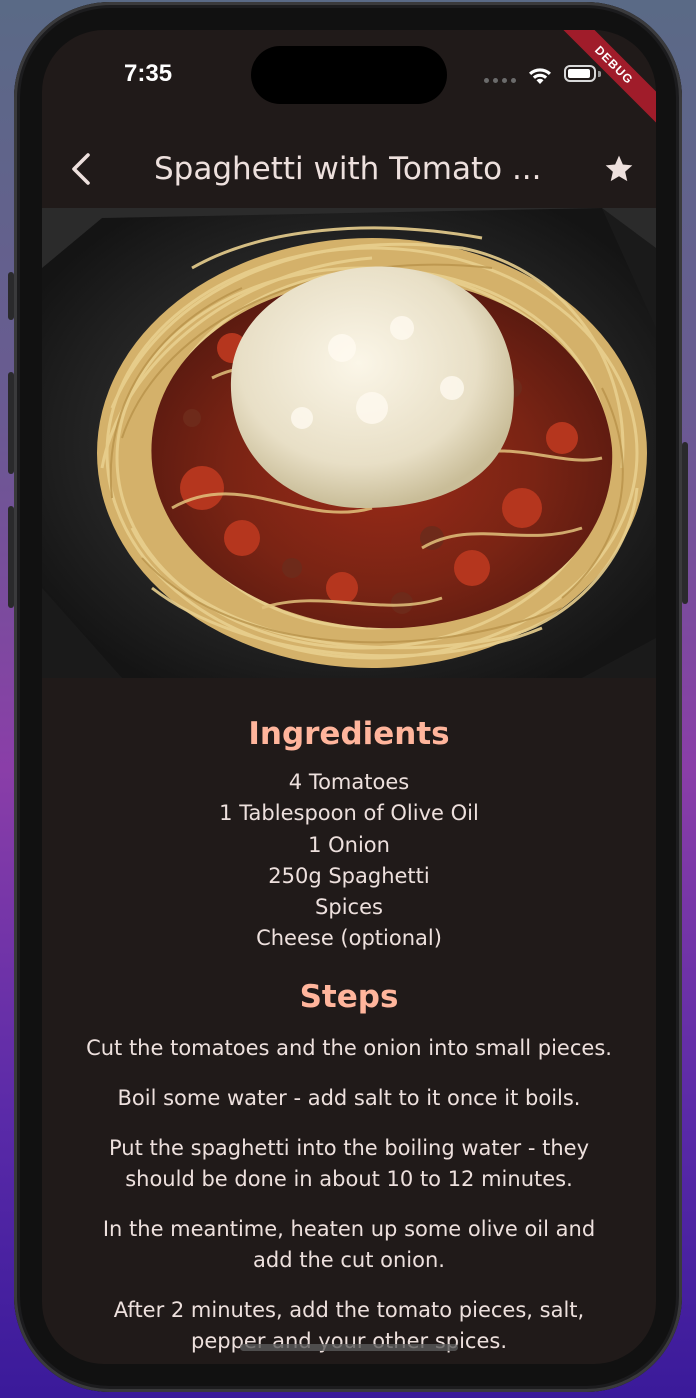 The image size is (696, 1398). What do you see at coordinates (349, 1347) in the screenshot?
I see `home-indicator` at bounding box center [349, 1347].